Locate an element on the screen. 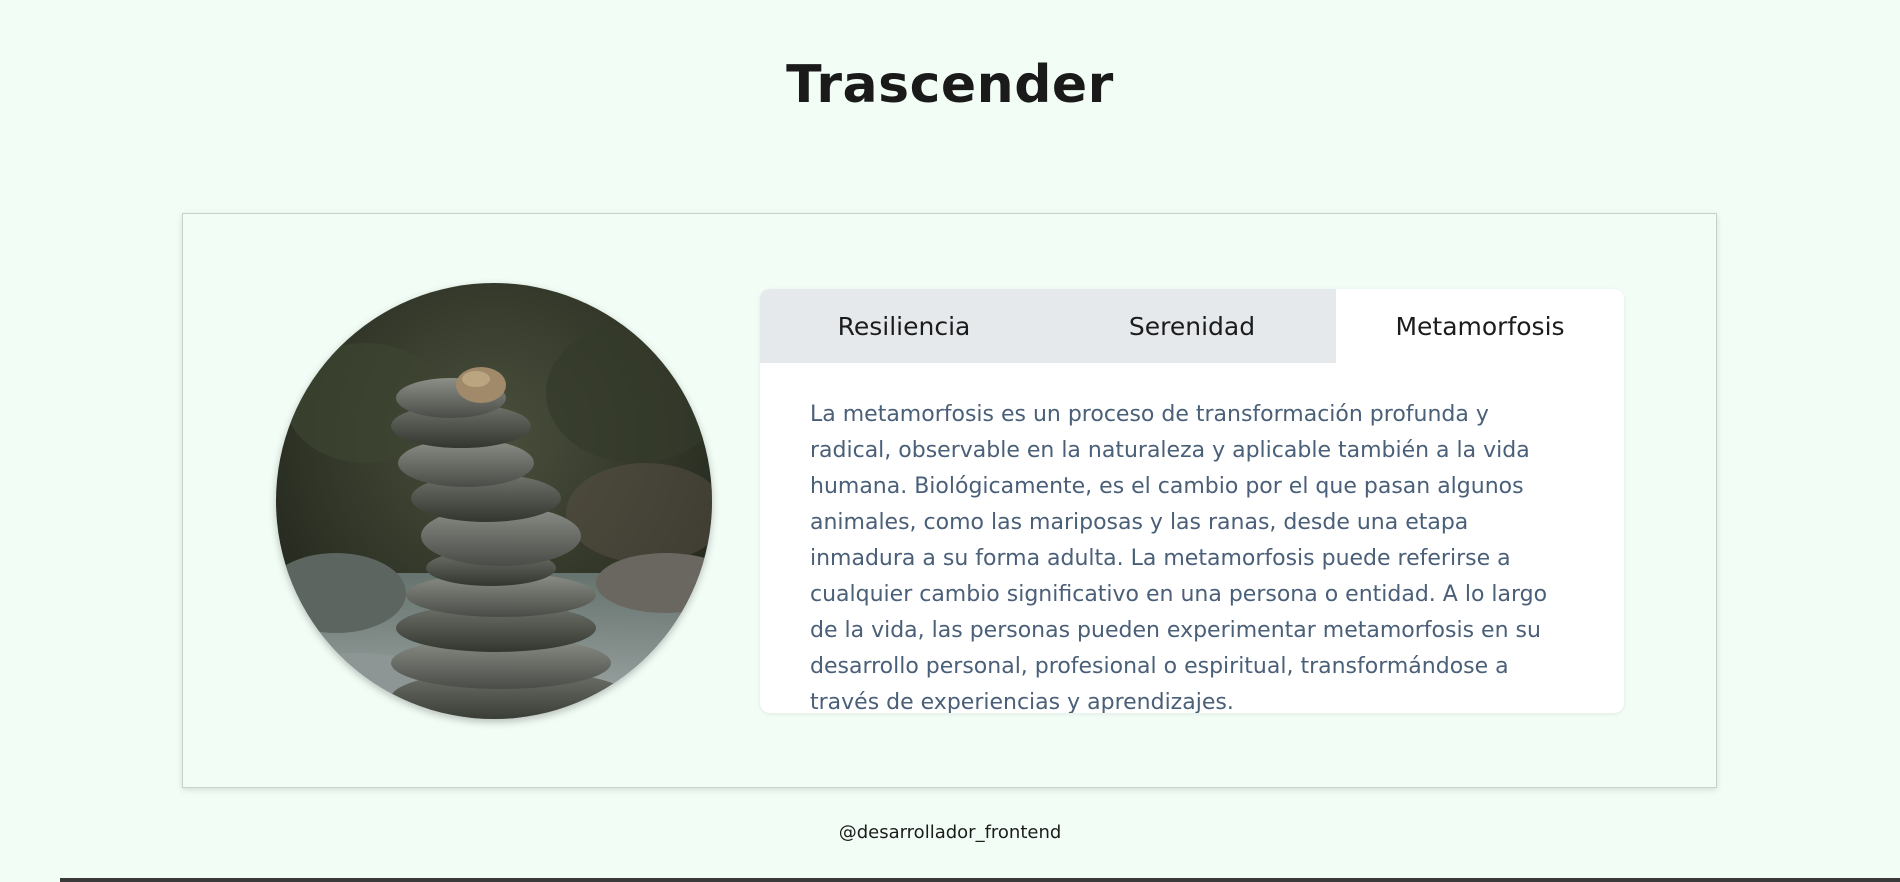 The height and width of the screenshot is (882, 1900). tab-bar: Resiliencia Serenidad Metamorfosis is located at coordinates (1192, 326).